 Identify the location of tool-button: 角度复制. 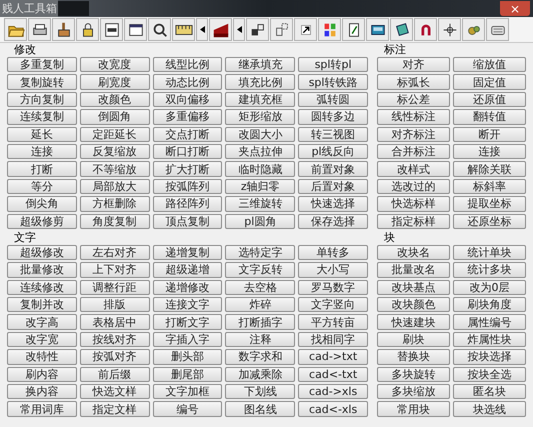
(115, 221).